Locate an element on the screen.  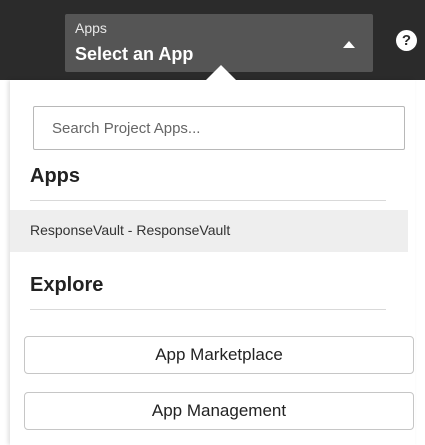
caret-up-icon is located at coordinates (349, 44).